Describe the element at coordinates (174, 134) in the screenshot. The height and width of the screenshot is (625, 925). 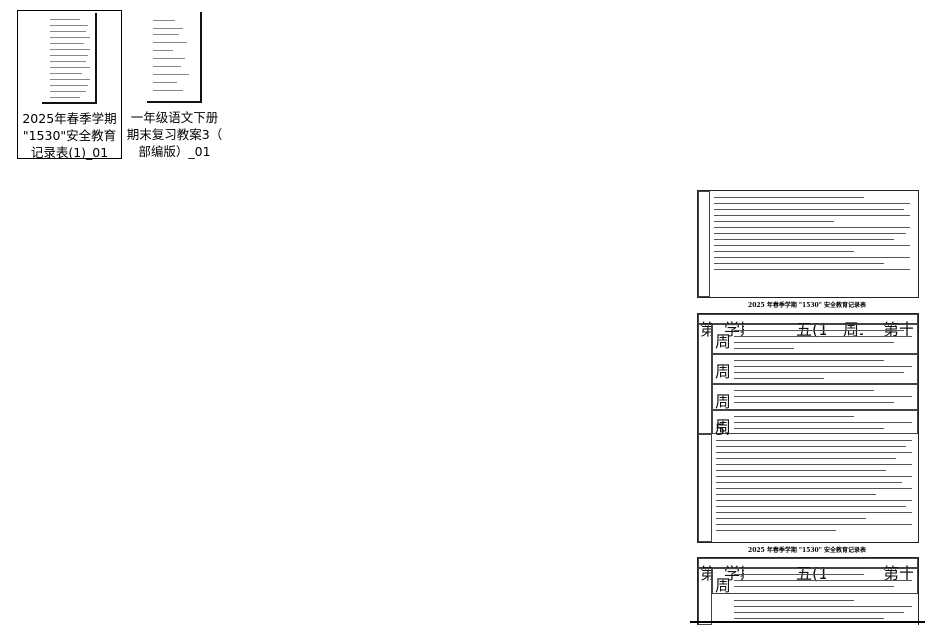
I see `file-name: 一年级语文下册 期末复习教案3（ 部编版）_01` at that location.